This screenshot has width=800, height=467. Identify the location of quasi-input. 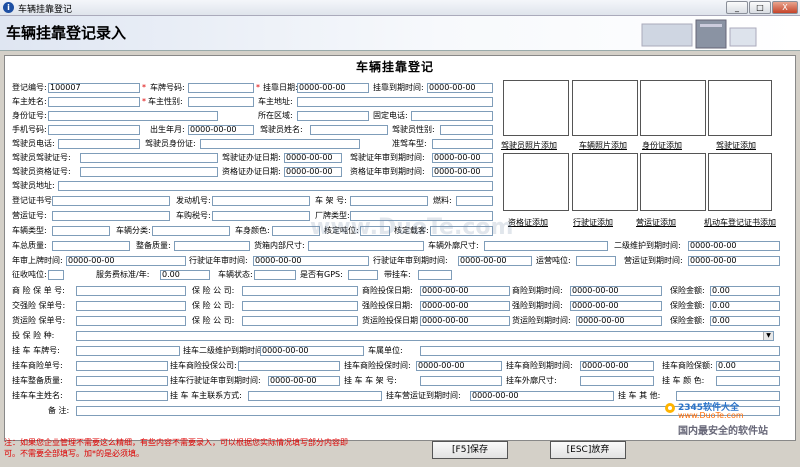
(462, 144).